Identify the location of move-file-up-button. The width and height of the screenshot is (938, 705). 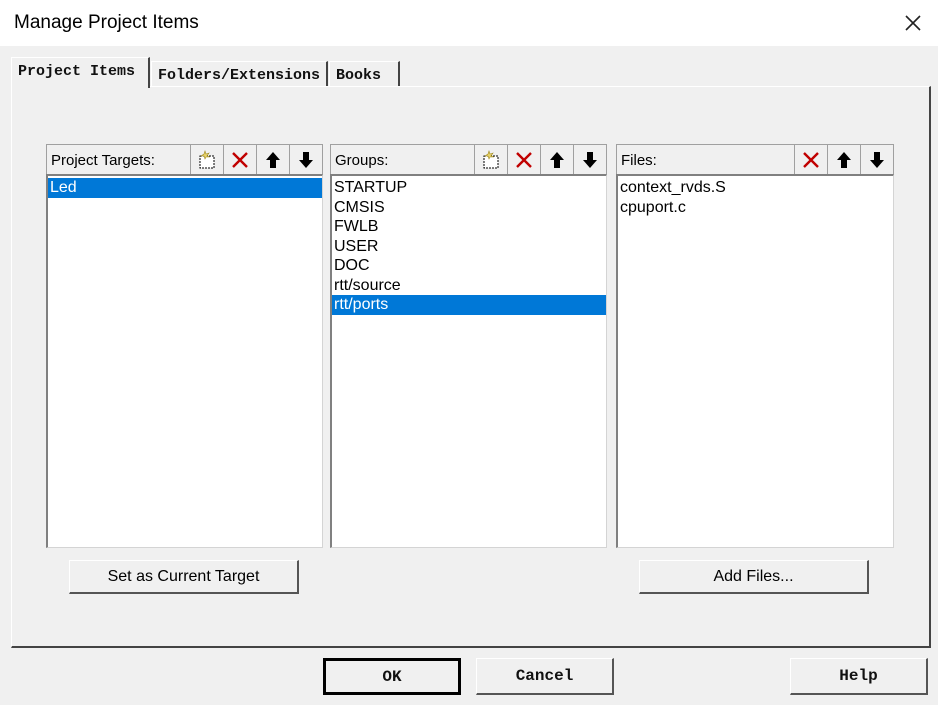
(843, 159).